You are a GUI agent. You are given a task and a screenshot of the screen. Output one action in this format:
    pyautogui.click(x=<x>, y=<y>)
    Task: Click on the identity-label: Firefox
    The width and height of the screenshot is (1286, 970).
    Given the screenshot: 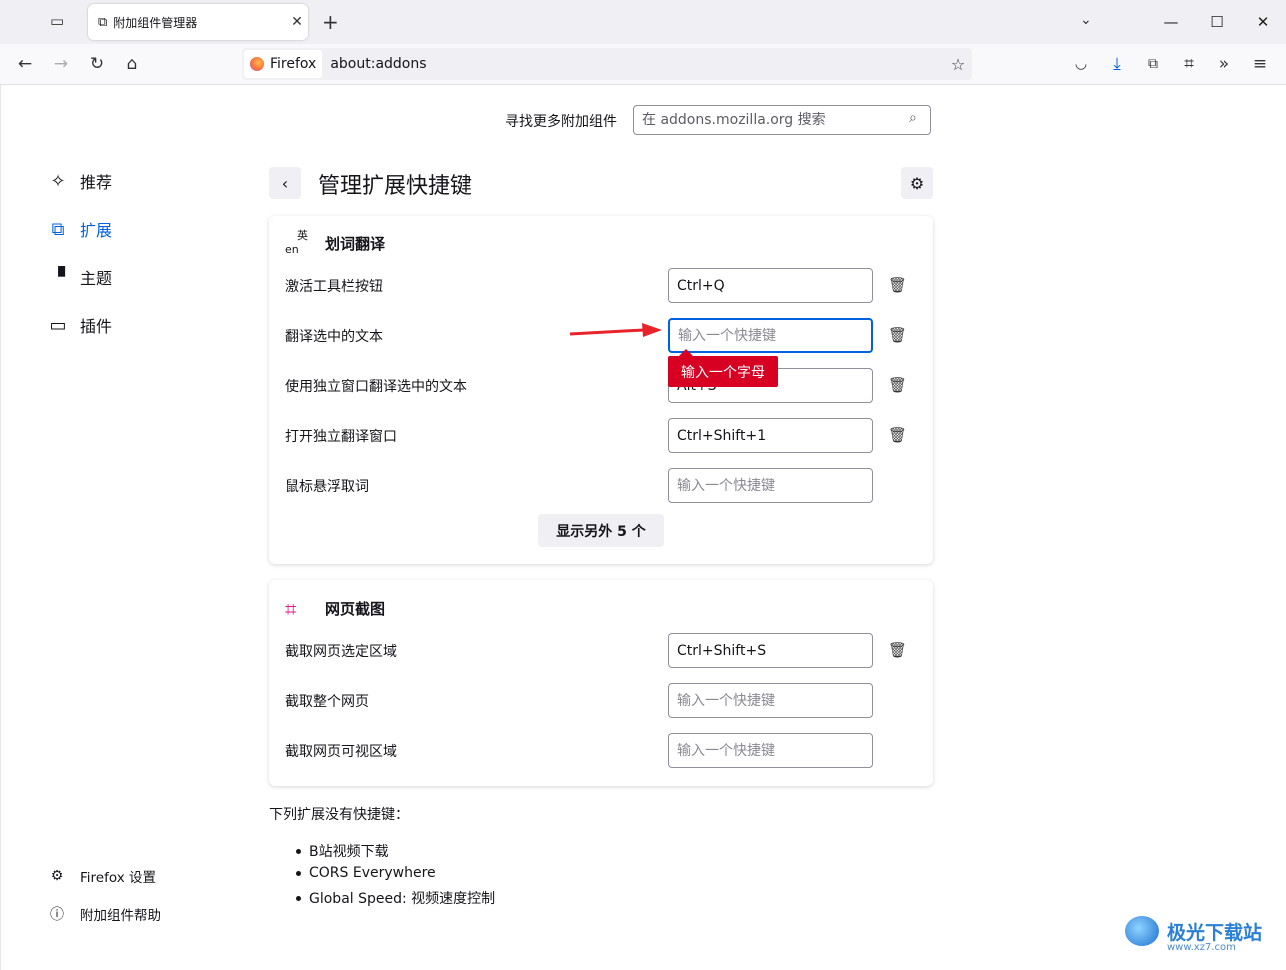 What is the action you would take?
    pyautogui.click(x=293, y=64)
    